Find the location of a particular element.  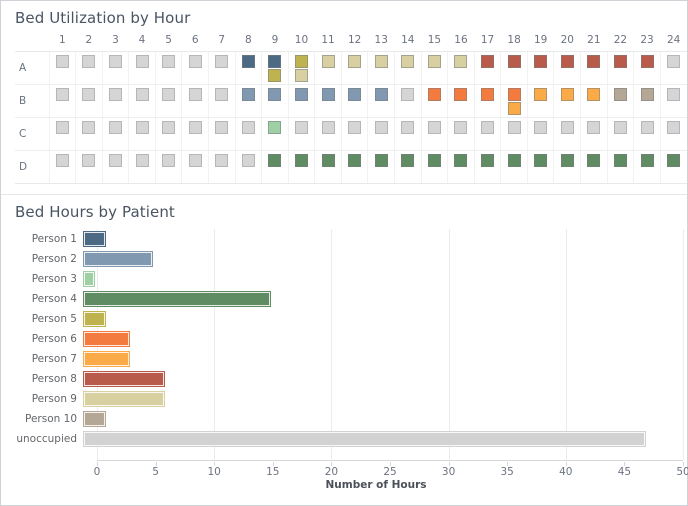

bar is located at coordinates (106, 339).